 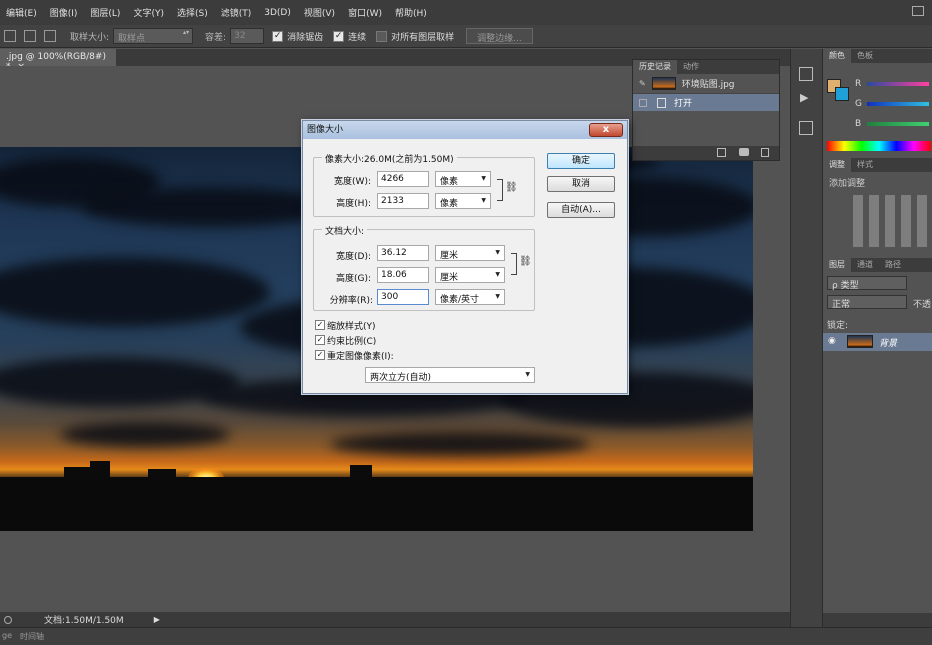 I want to click on doc-constrain-bracket, so click(x=514, y=264).